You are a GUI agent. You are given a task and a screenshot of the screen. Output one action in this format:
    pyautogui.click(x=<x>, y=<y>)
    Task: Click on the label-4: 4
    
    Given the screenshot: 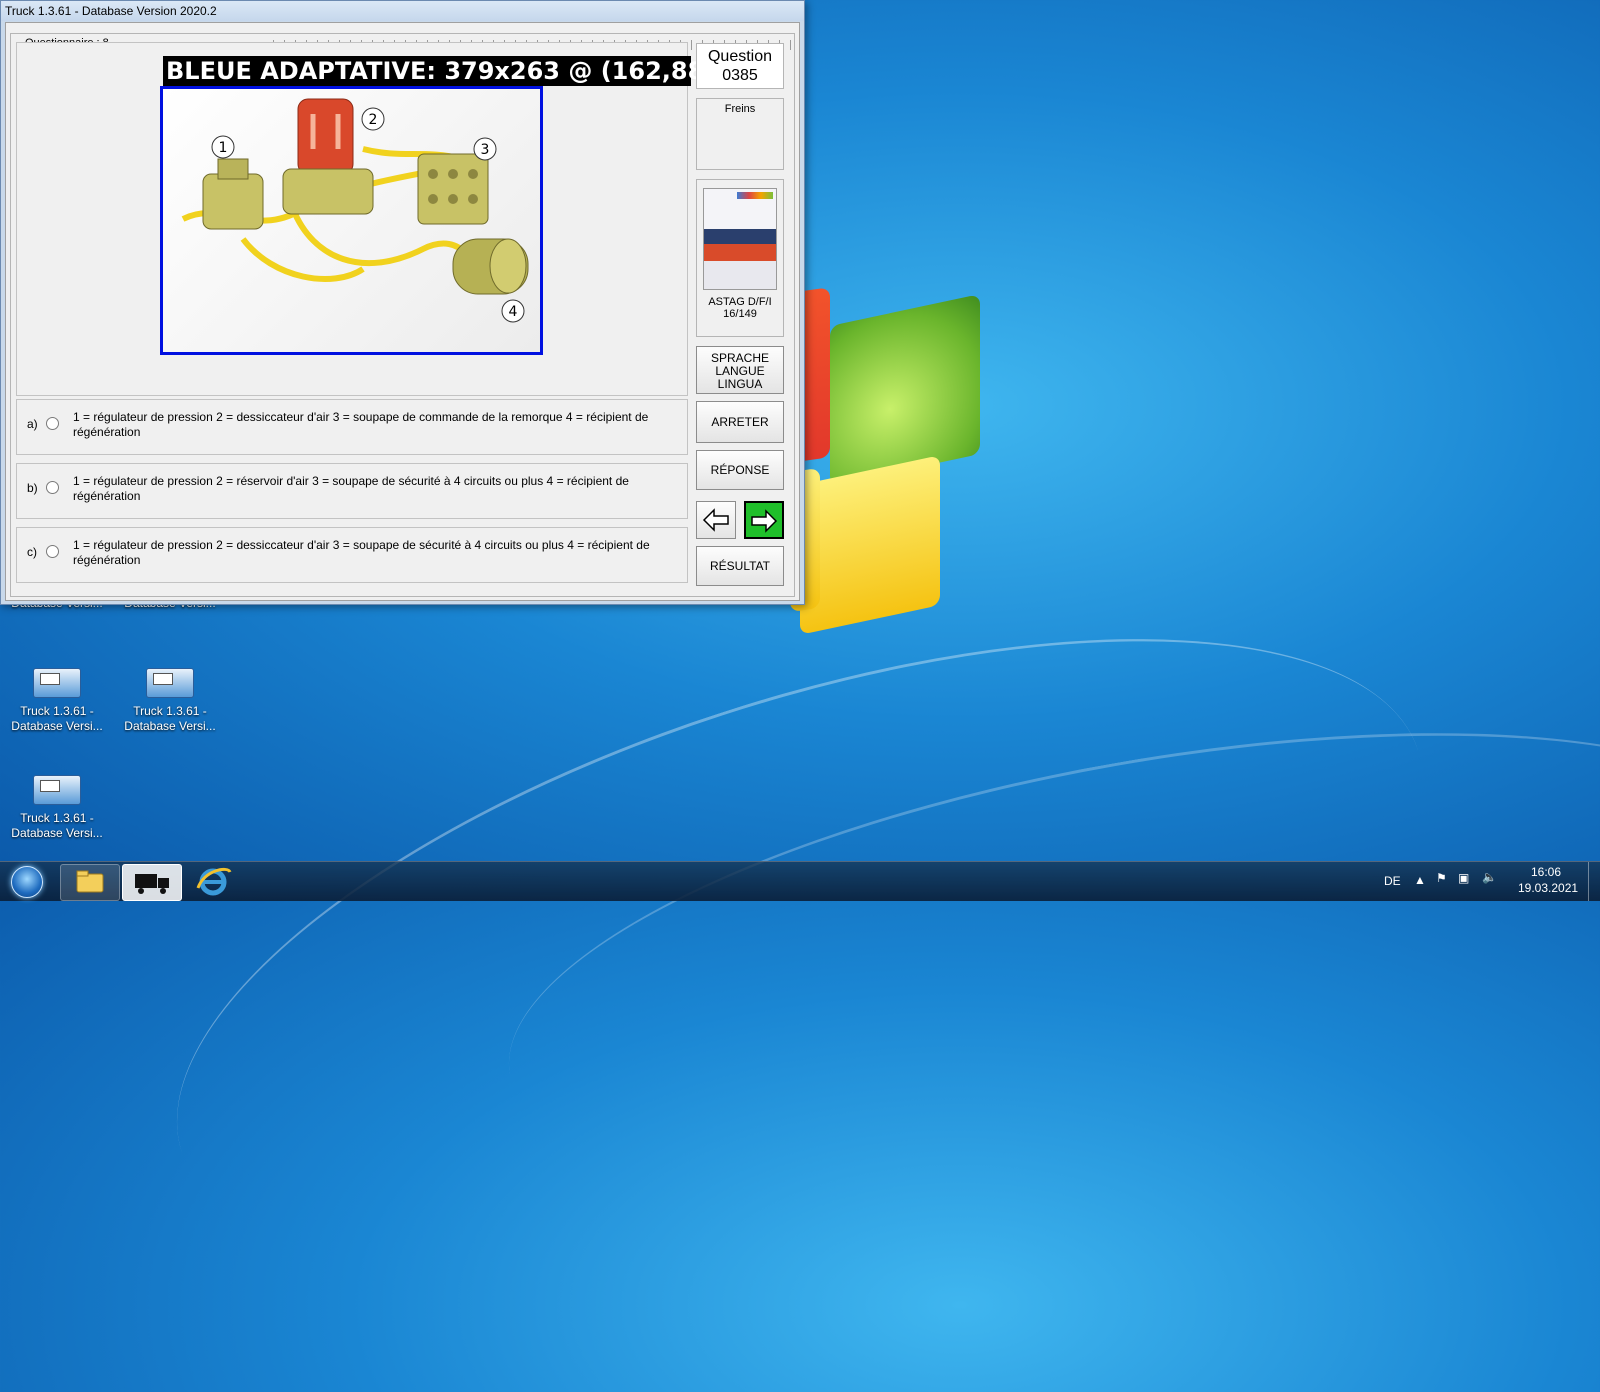 What is the action you would take?
    pyautogui.click(x=513, y=312)
    